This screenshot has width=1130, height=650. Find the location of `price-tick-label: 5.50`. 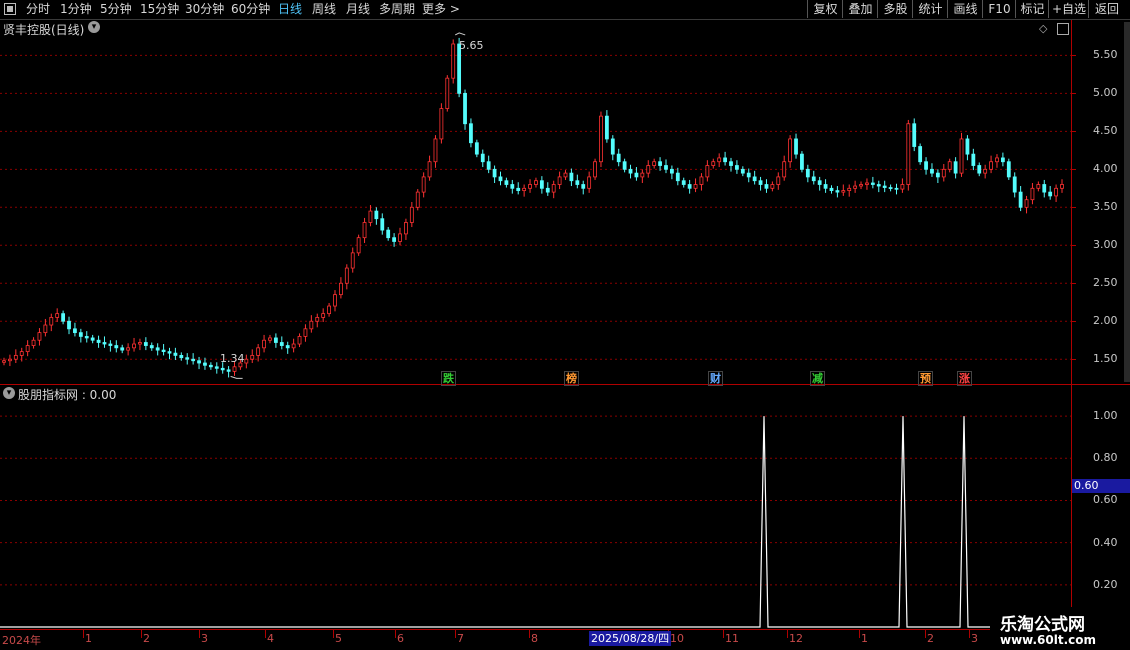

price-tick-label: 5.50 is located at coordinates (1105, 55).